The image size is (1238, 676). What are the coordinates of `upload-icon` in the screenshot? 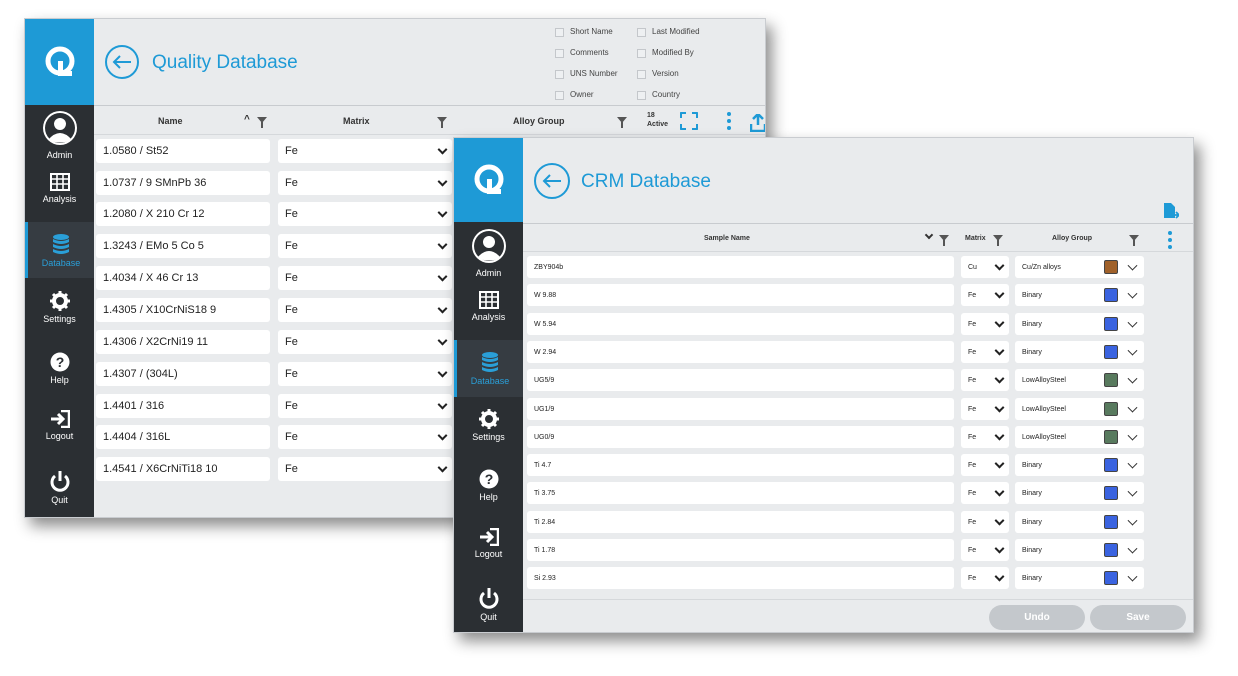 It's located at (758, 123).